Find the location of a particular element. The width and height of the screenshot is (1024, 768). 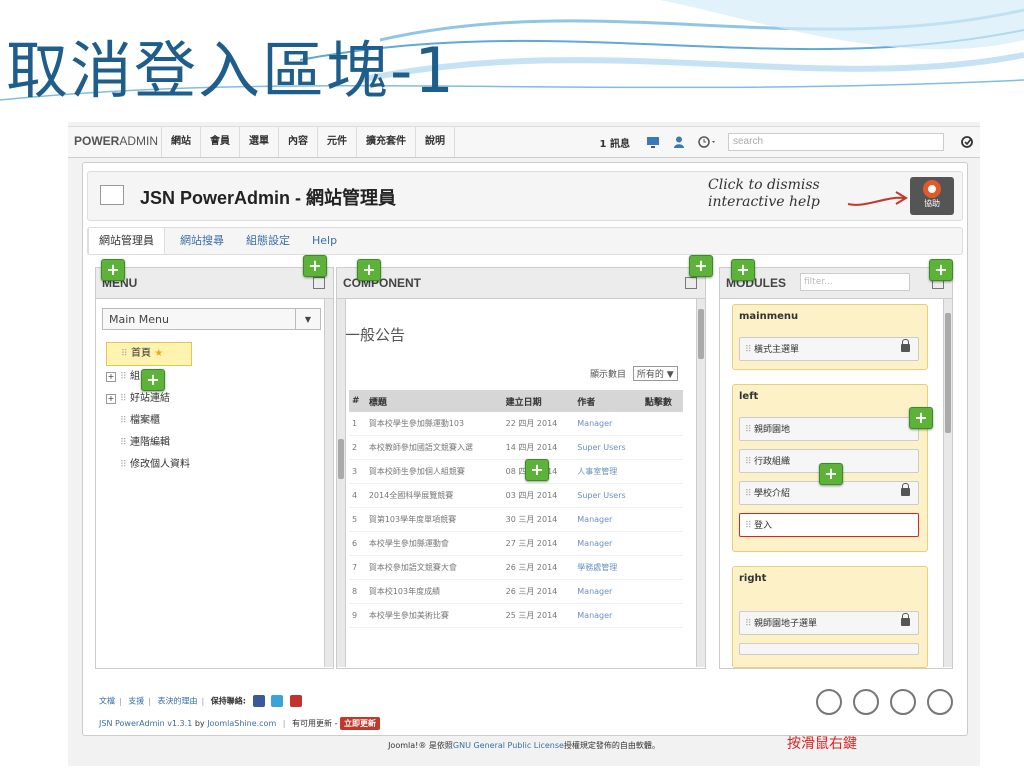

row-title: 賀本校師生參加個人組競賽 is located at coordinates (434, 471).